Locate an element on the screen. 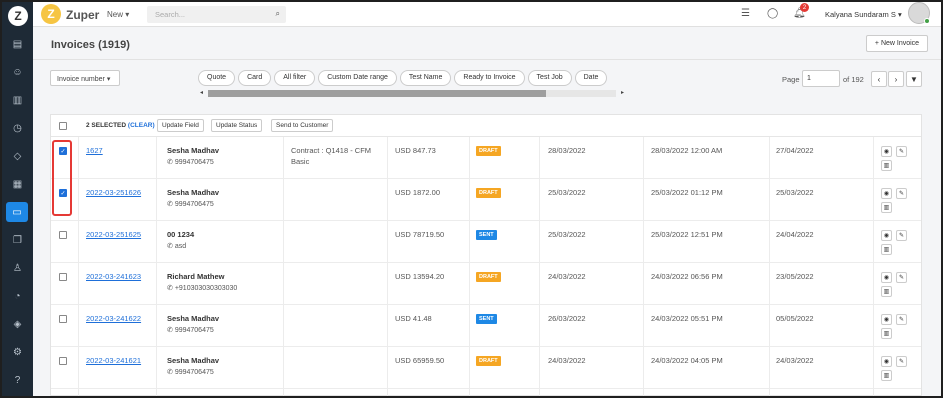  user-menu: Kalyana Sundaram S ▾ is located at coordinates (863, 14).